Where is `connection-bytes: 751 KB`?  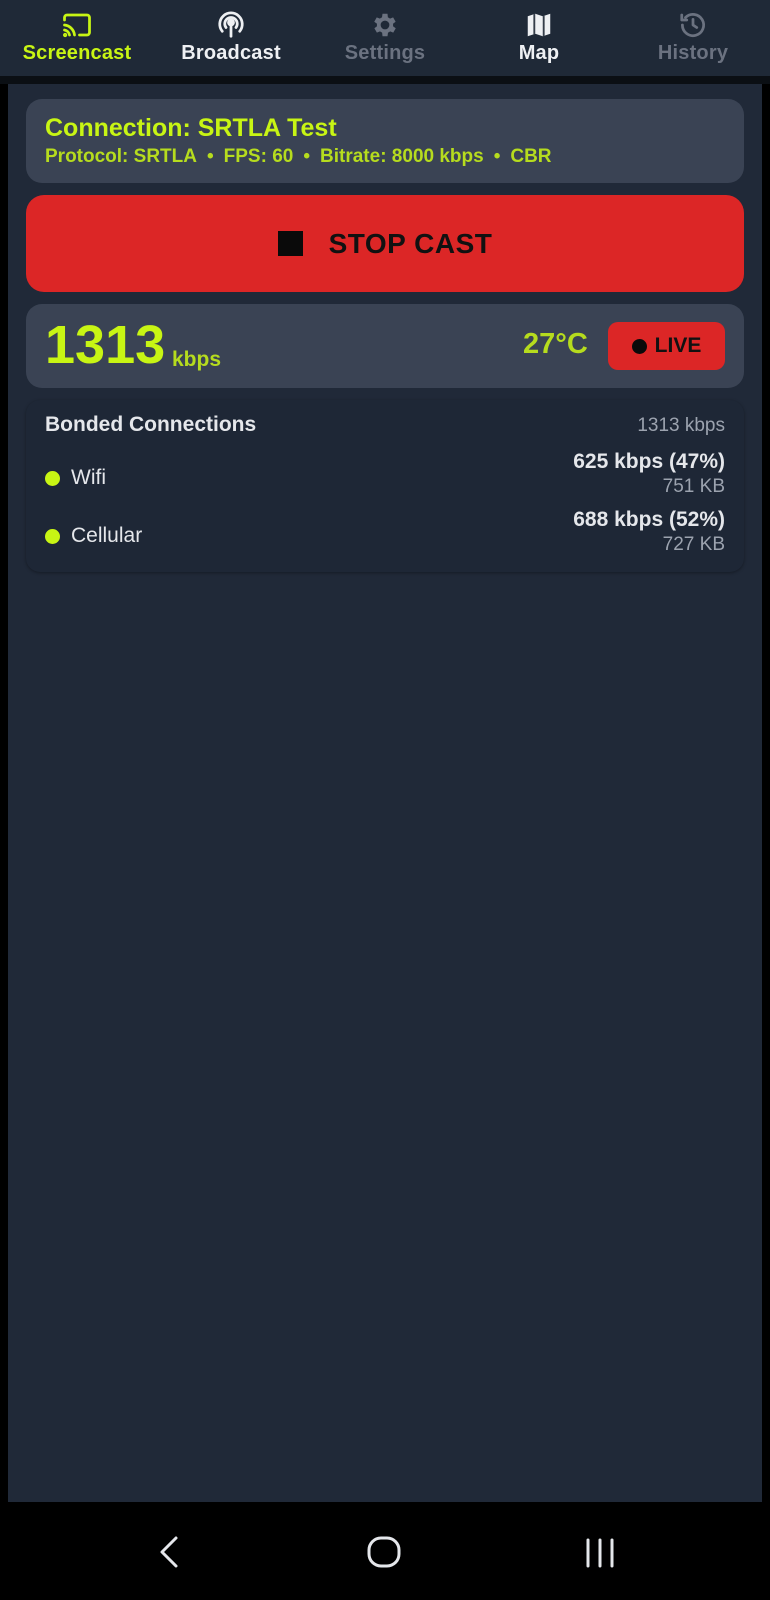 connection-bytes: 751 KB is located at coordinates (693, 486).